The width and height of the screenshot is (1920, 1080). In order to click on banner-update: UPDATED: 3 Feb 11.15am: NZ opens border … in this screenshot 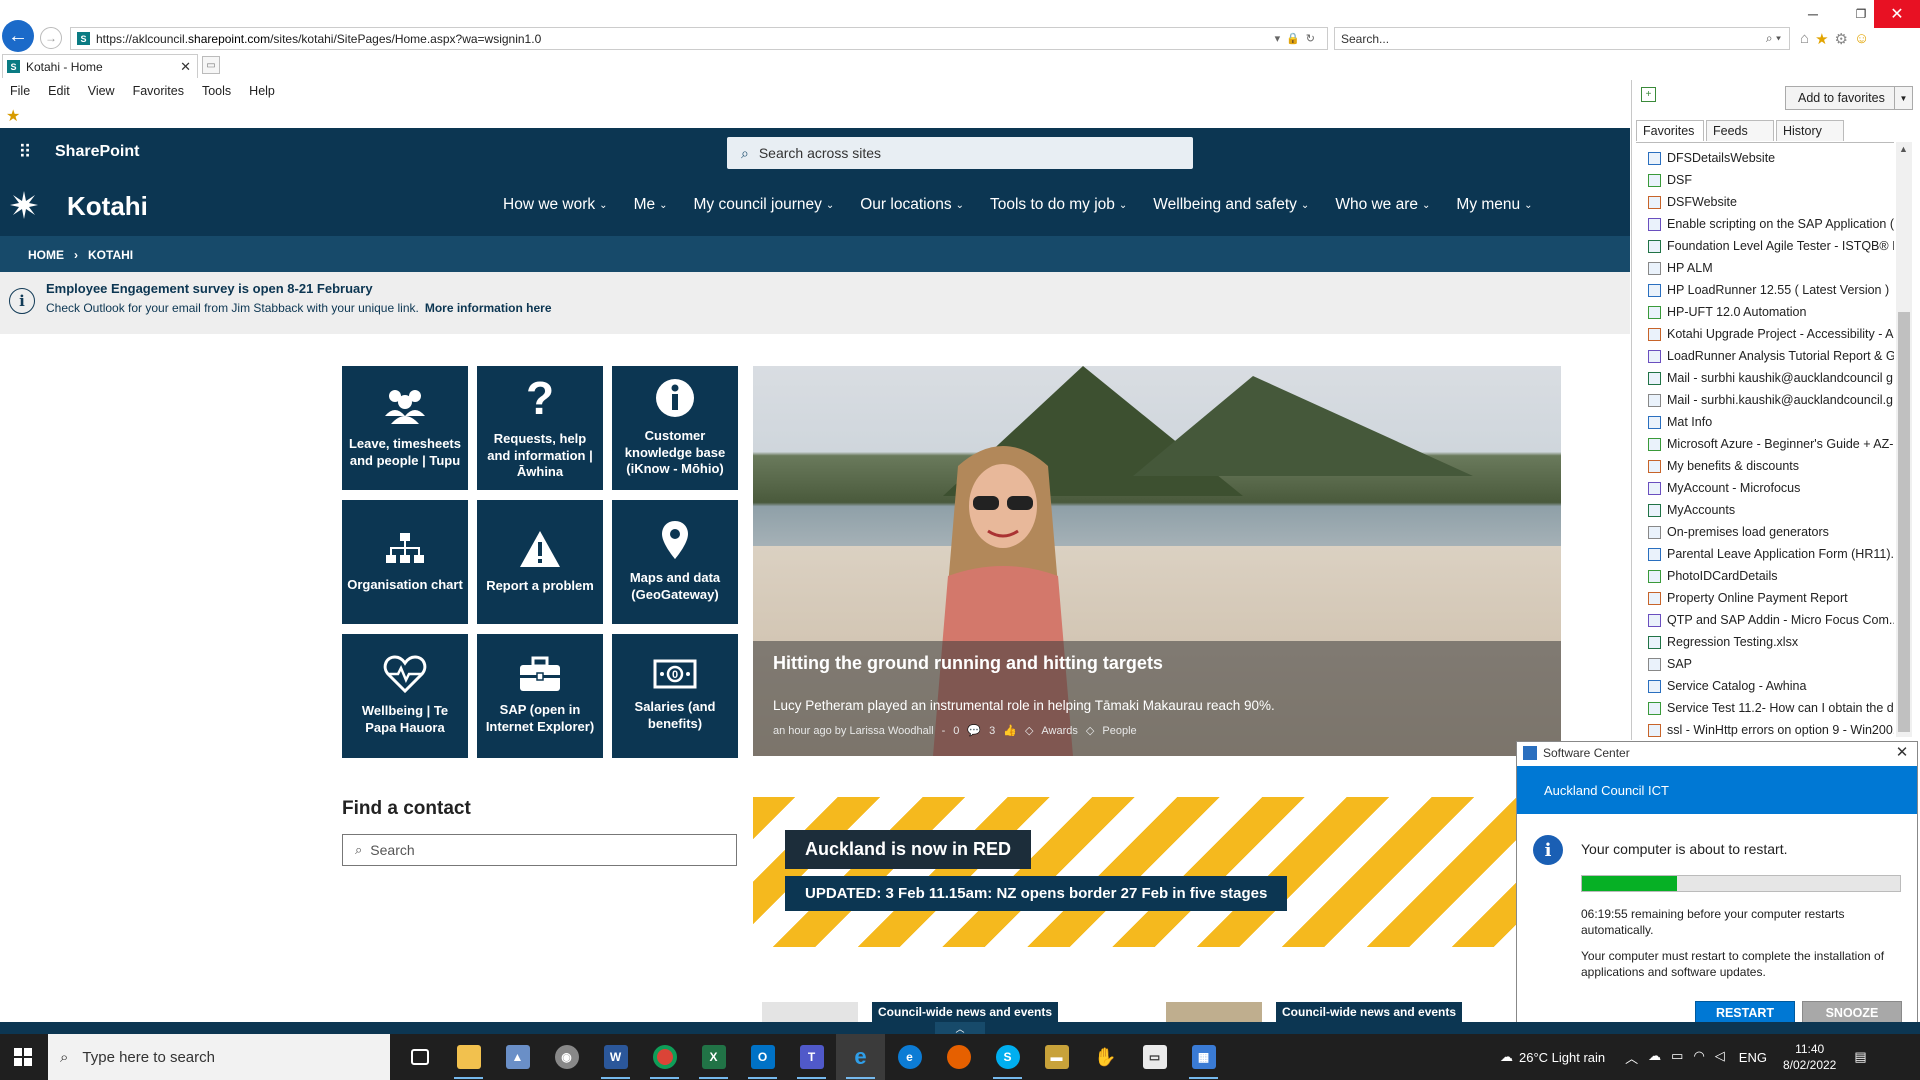, I will do `click(1036, 893)`.